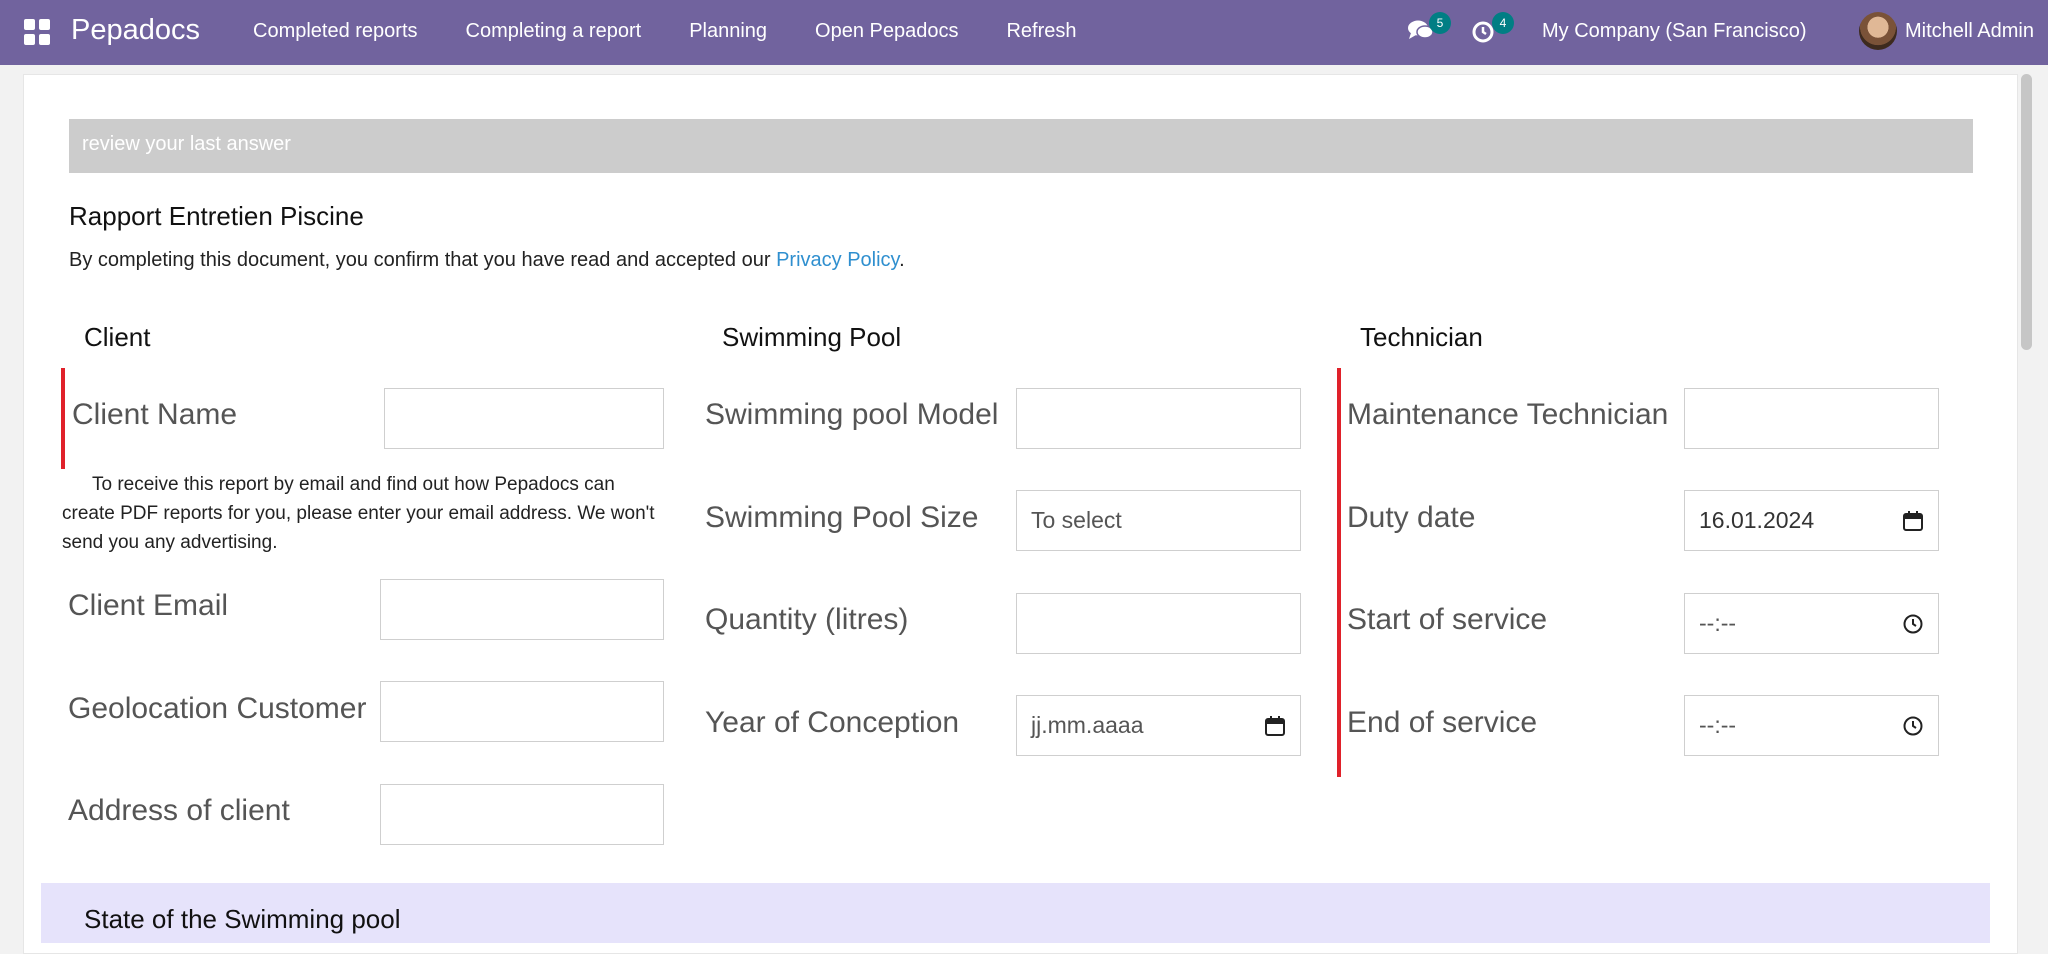  I want to click on end-service-value: --:--, so click(1718, 725).